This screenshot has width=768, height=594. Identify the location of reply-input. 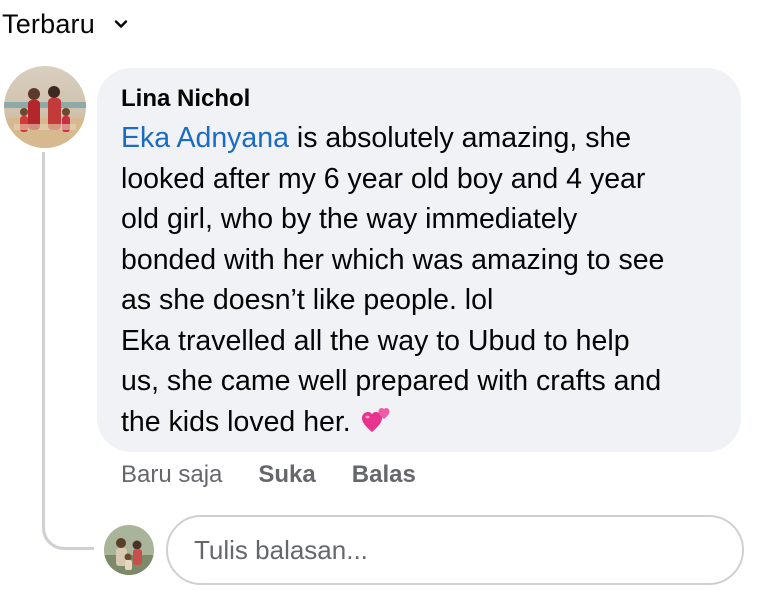
(455, 550).